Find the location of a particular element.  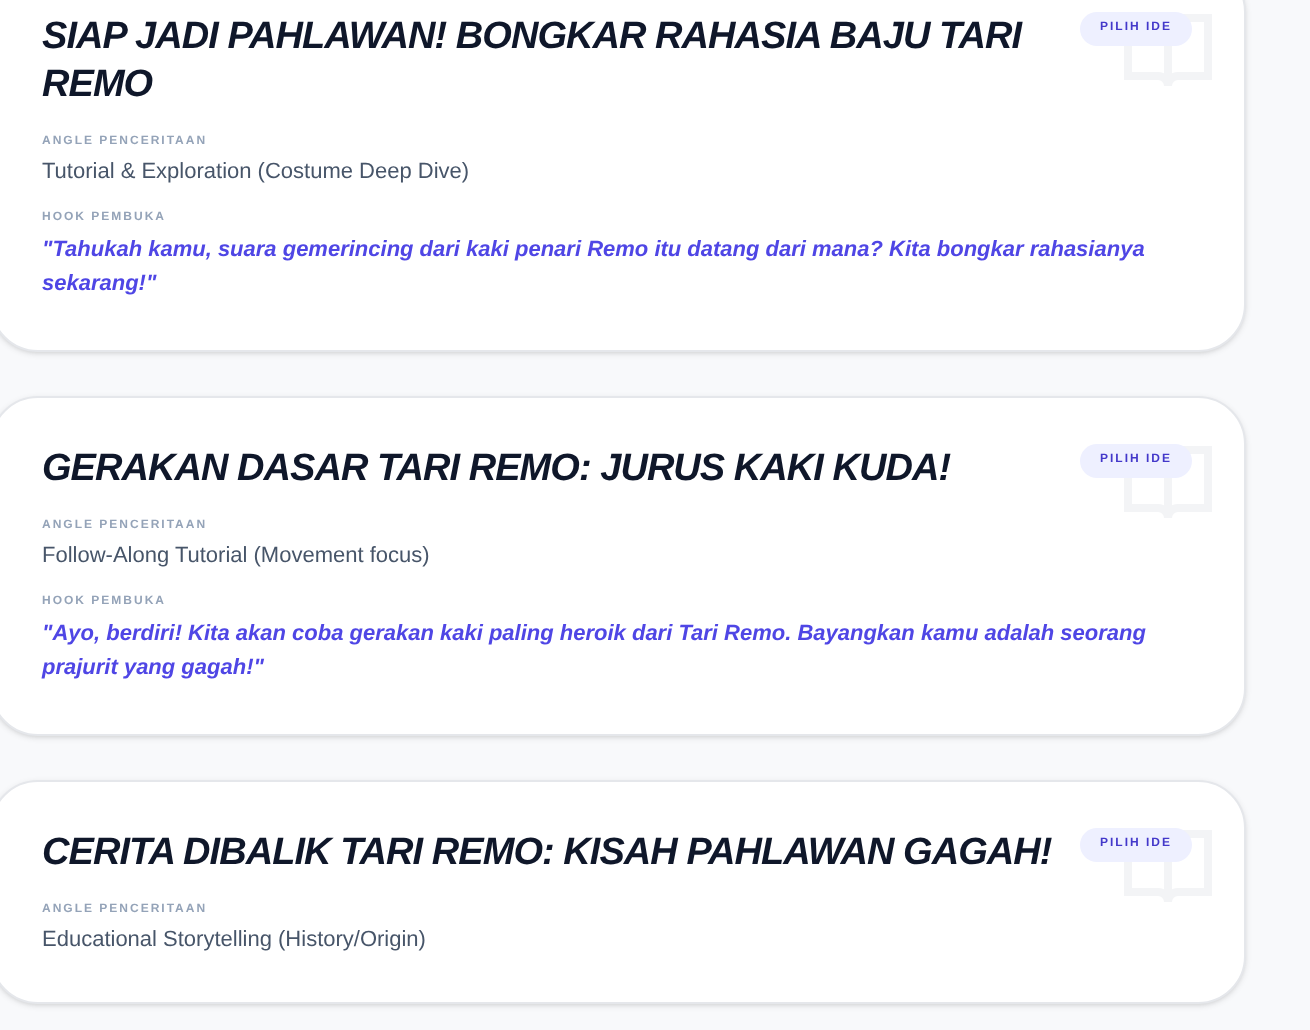

angle-text: Tutorial & Exploration (Costume Deep Dive) is located at coordinates (257, 172).